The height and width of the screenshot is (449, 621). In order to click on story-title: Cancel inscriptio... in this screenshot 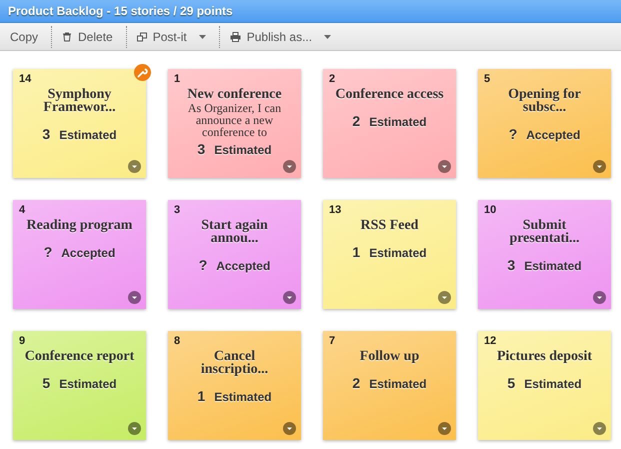, I will do `click(235, 363)`.